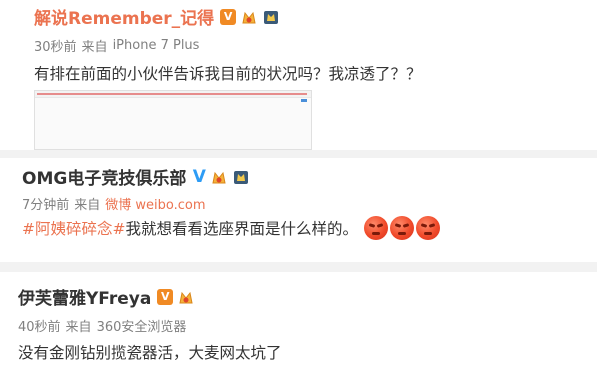 The image size is (597, 373). I want to click on post-text: 我就想看看选座界面是什么样的。, so click(241, 229).